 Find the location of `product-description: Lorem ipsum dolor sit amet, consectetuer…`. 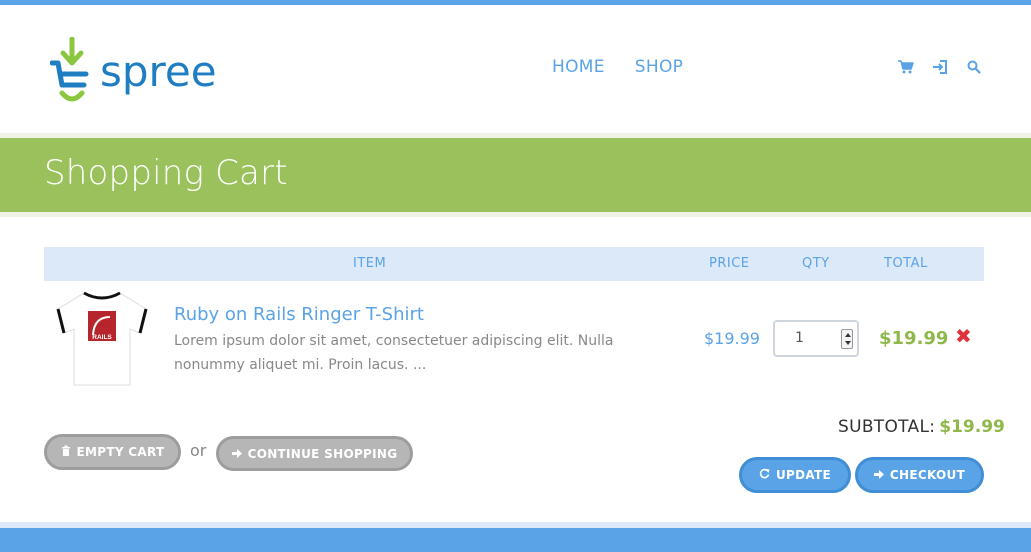

product-description: Lorem ipsum dolor sit amet, consectetuer… is located at coordinates (394, 353).